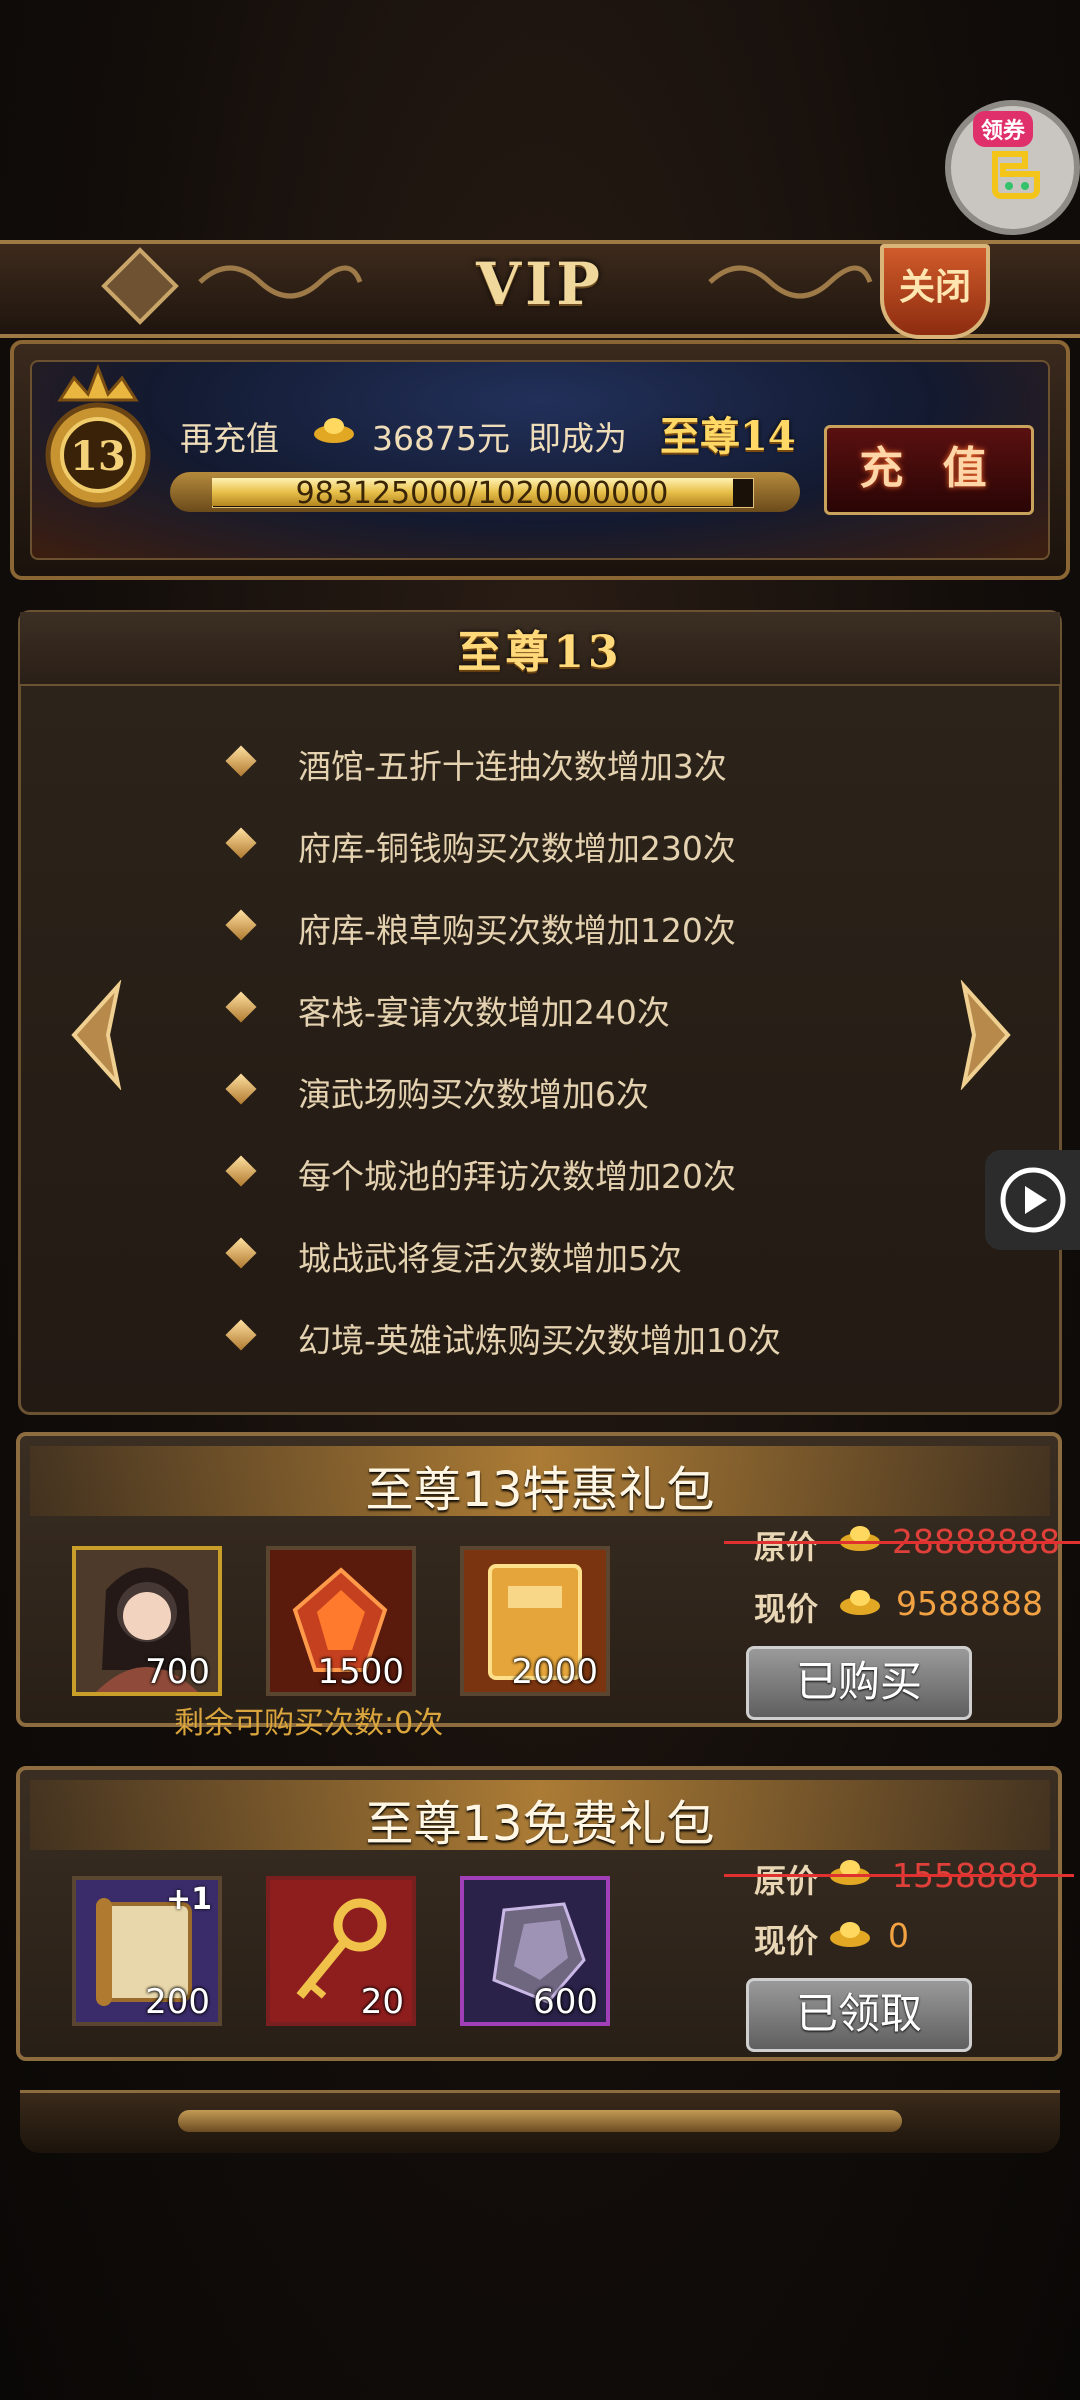  What do you see at coordinates (540, 2121) in the screenshot?
I see `bottom-scroll-ornament` at bounding box center [540, 2121].